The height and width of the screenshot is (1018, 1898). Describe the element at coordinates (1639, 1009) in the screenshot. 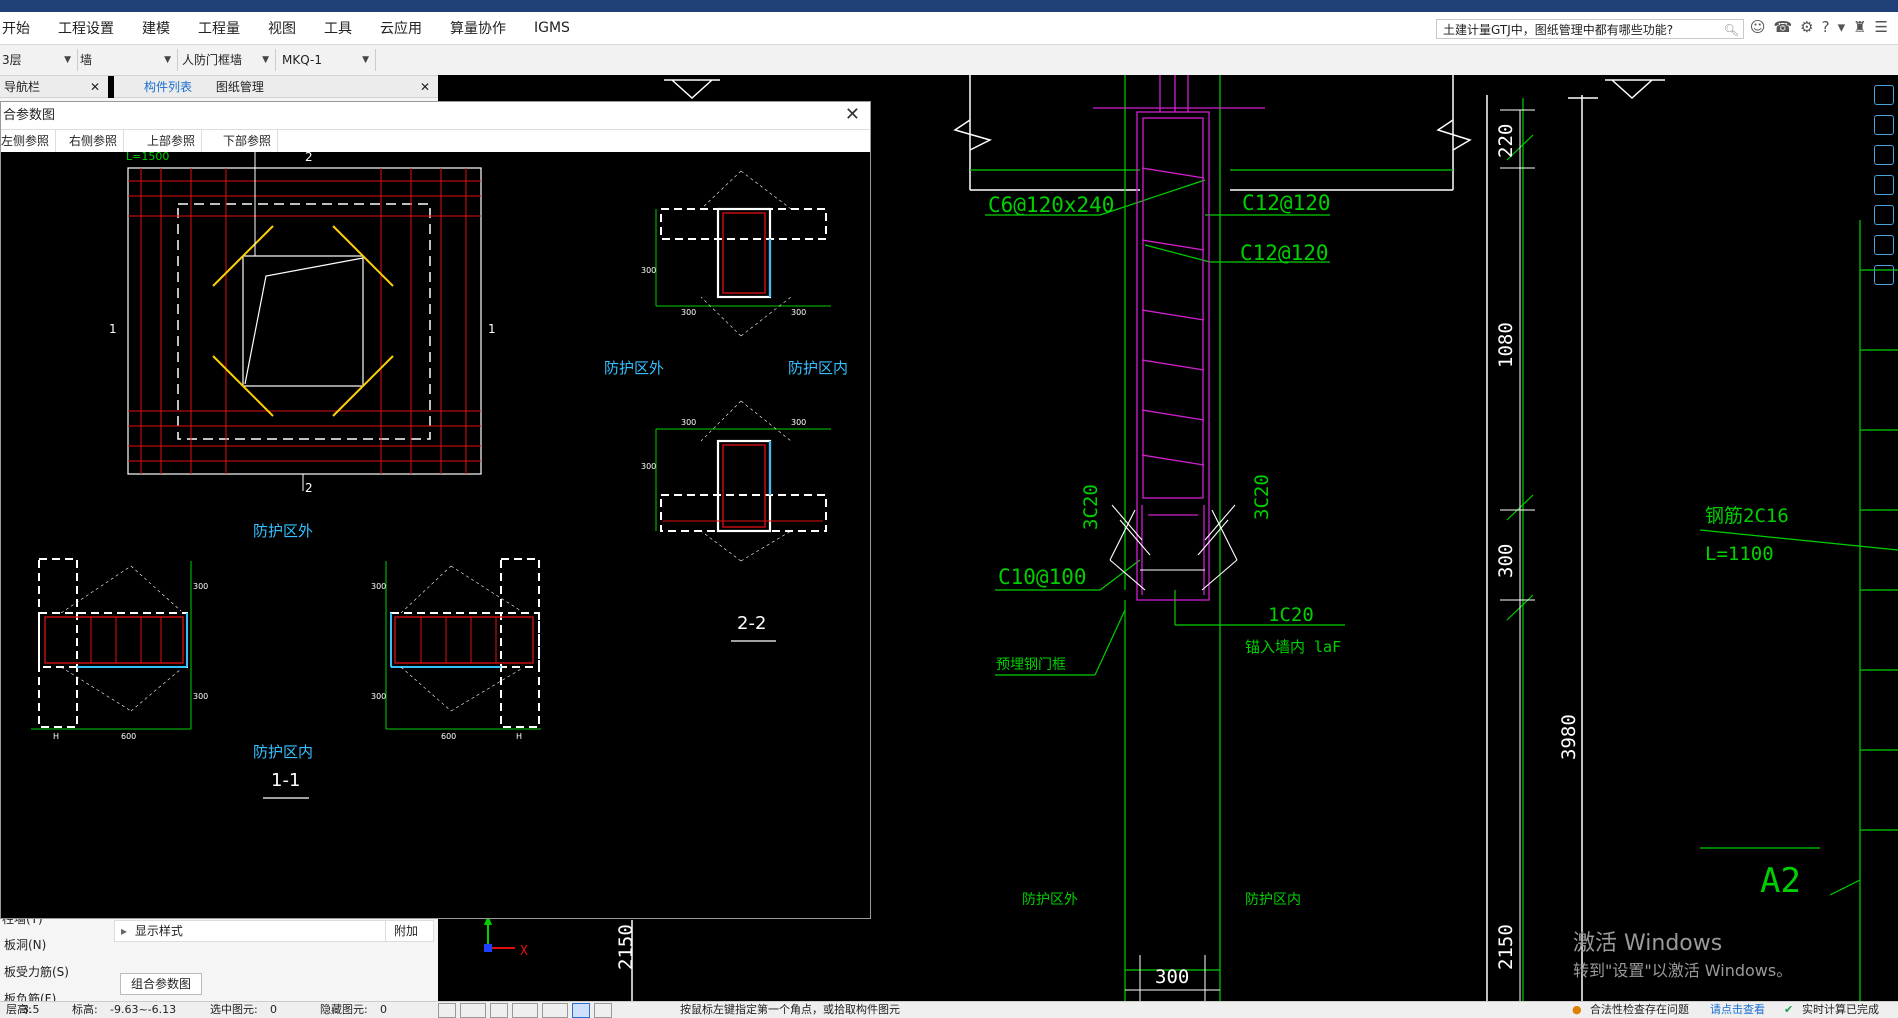

I see `validation-message: 合法性检查存在问题` at that location.